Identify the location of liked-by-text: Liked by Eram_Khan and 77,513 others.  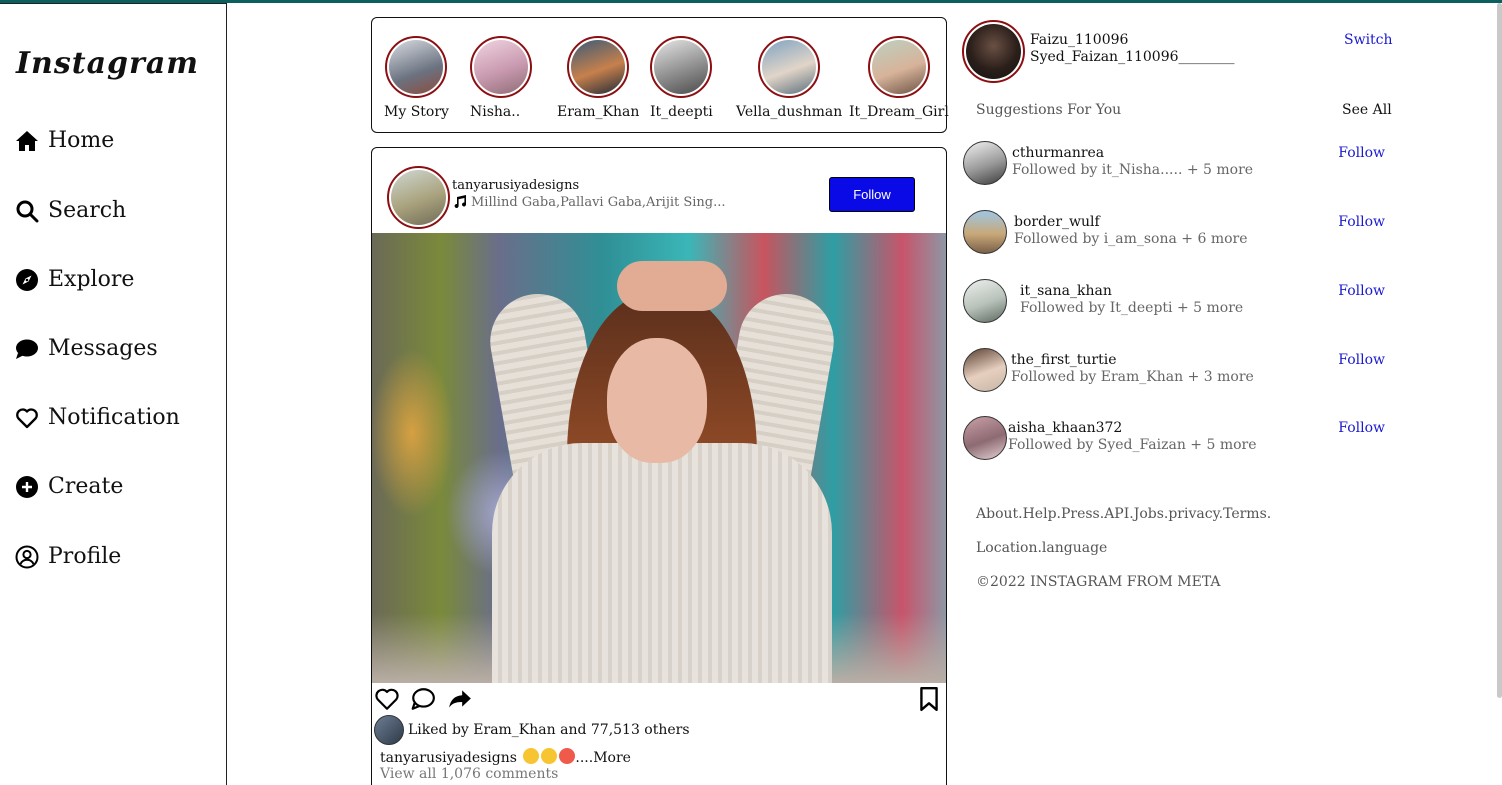
(549, 730).